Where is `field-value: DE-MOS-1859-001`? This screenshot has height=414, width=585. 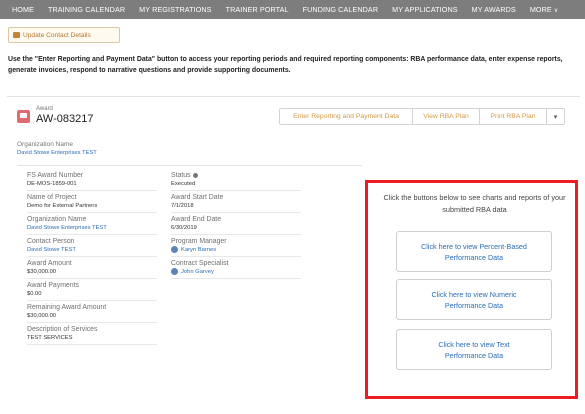
field-value: DE-MOS-1859-001 is located at coordinates (52, 184).